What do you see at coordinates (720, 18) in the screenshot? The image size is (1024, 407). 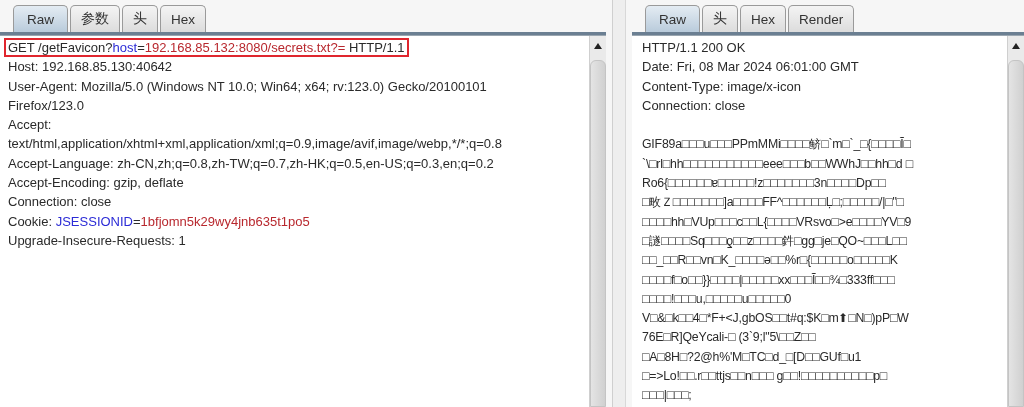 I see `viewer-tab: 头` at bounding box center [720, 18].